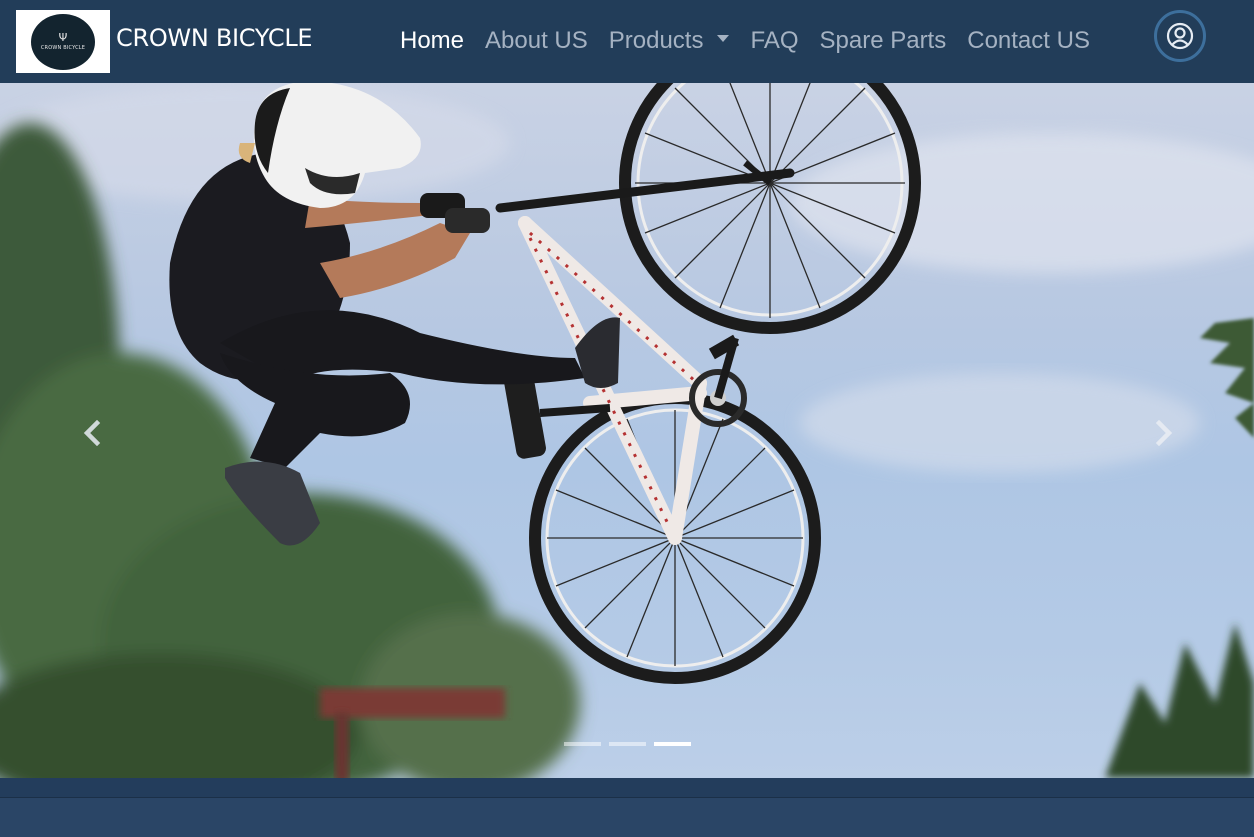  Describe the element at coordinates (656, 40) in the screenshot. I see `nav-products-label: Products` at that location.